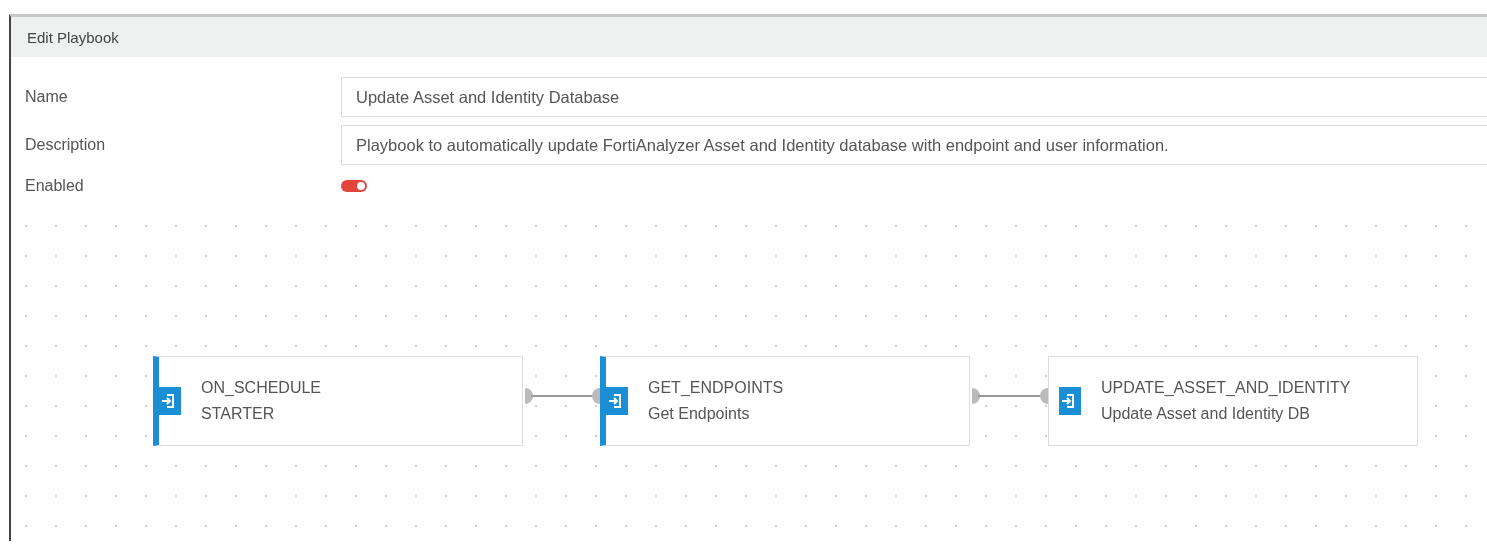  I want to click on node-title: GET_ENDPOINTS, so click(716, 388).